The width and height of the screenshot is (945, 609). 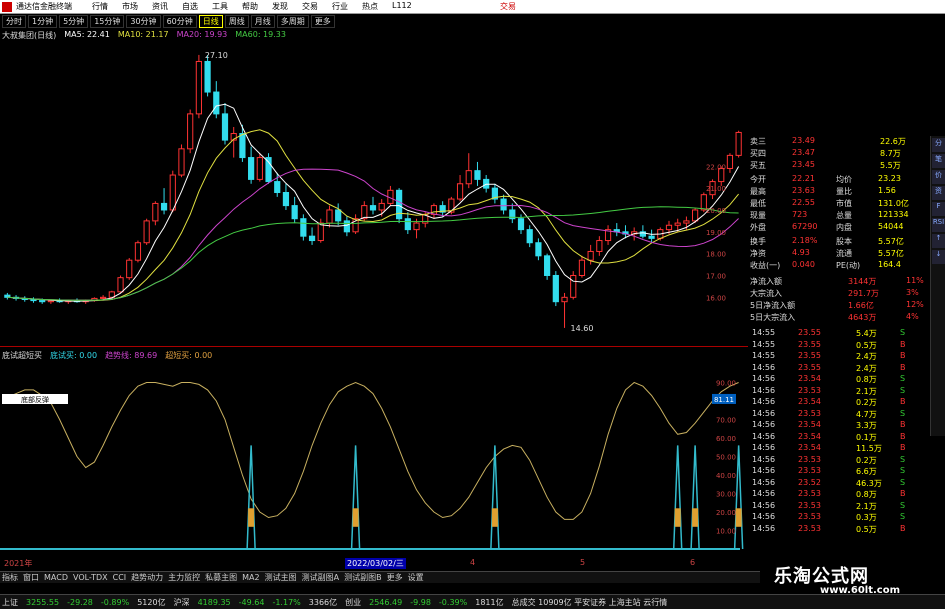 I want to click on index-name: 创业, so click(x=353, y=602).